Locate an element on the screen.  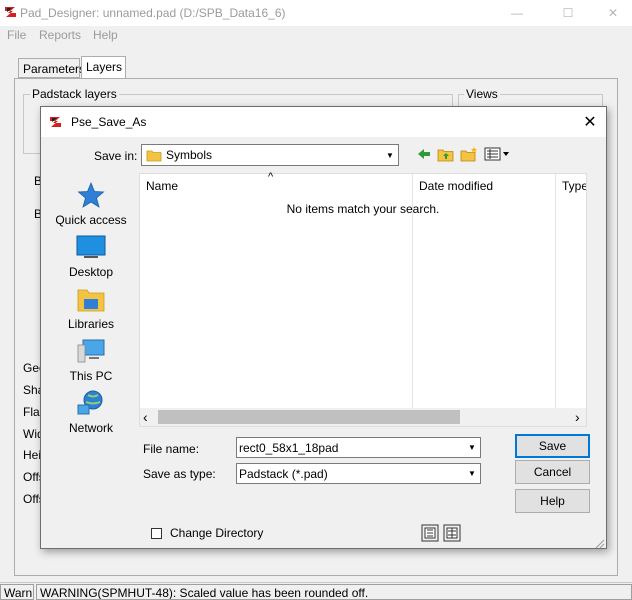
column-header-name: Name is located at coordinates (276, 185).